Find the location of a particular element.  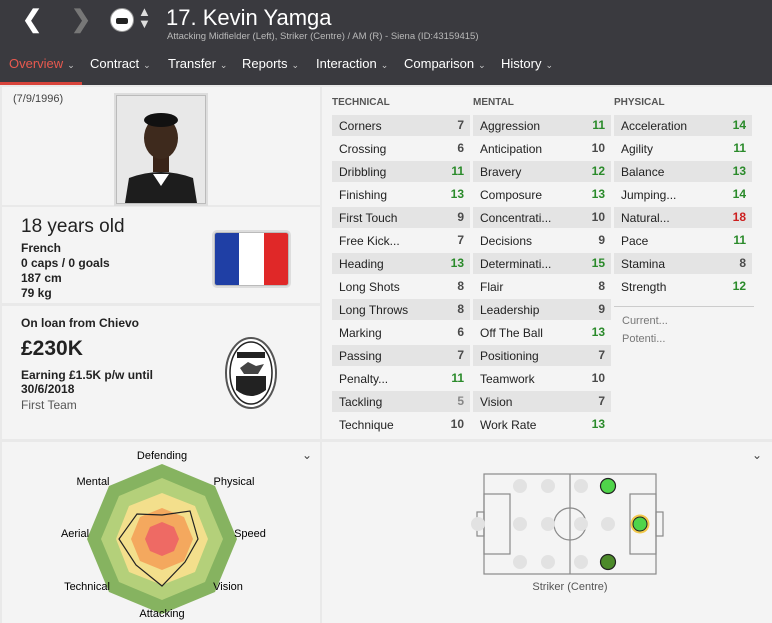

forward-arrow-icon: ❯ is located at coordinates (81, 20).